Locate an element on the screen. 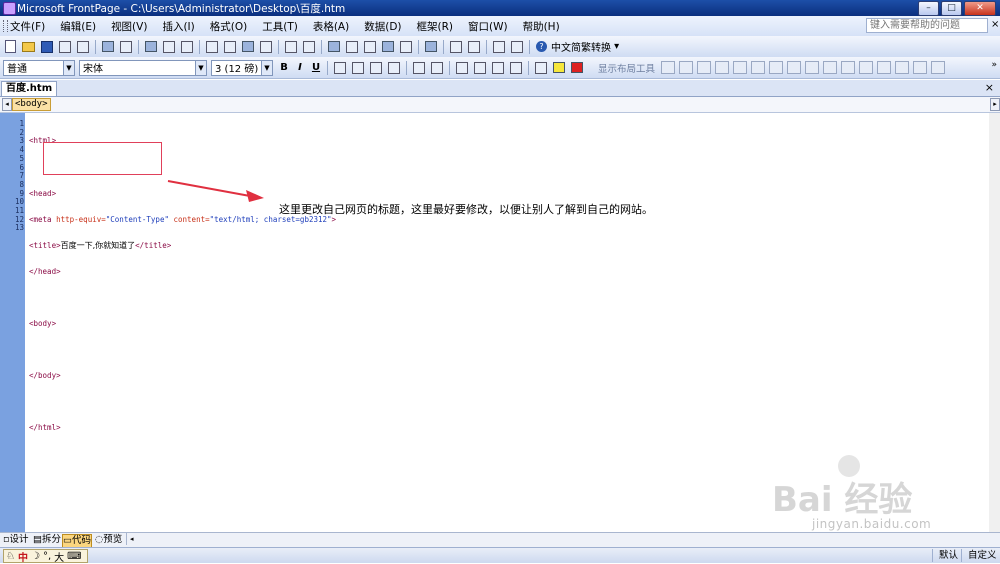 This screenshot has width=1000, height=564. status-default: 默认 is located at coordinates (945, 555).